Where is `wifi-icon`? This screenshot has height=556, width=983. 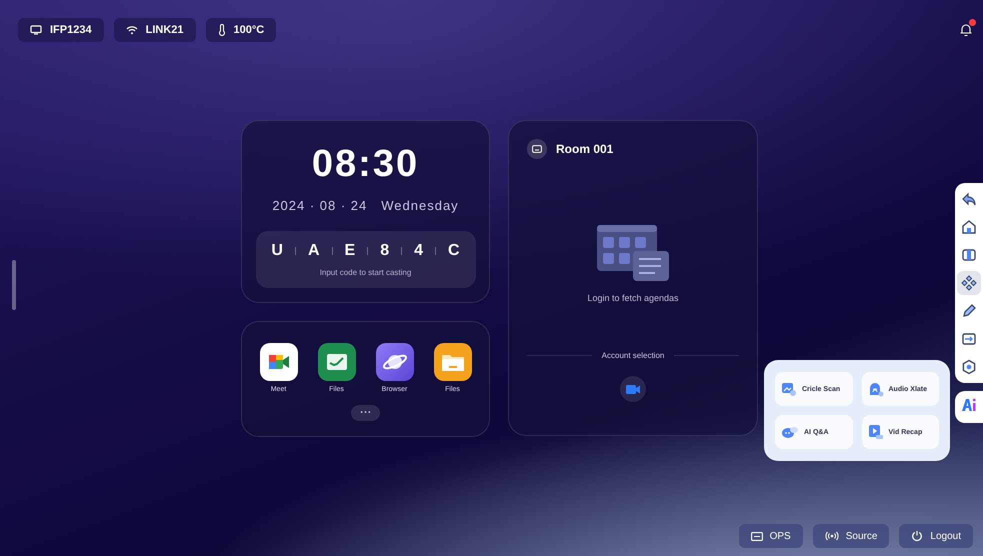
wifi-icon is located at coordinates (132, 30).